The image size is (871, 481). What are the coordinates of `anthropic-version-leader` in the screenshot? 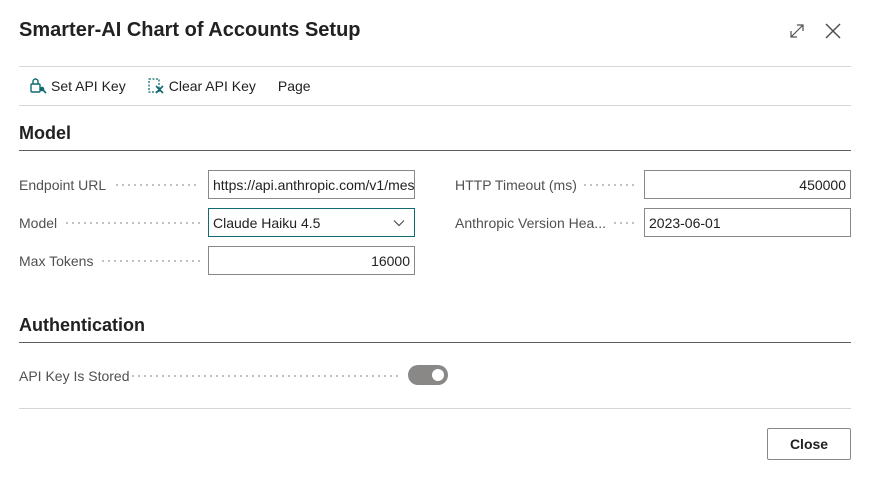 It's located at (624, 223).